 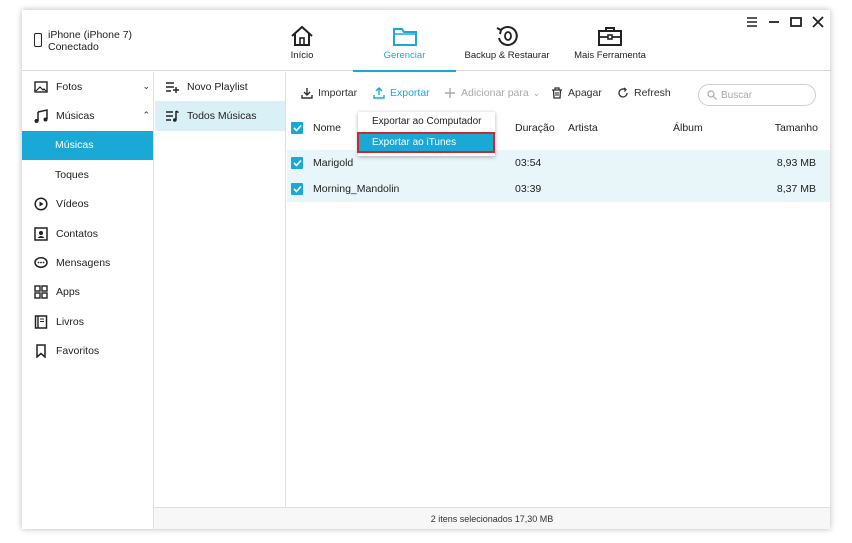 I want to click on delete-label: Apagar, so click(x=585, y=93).